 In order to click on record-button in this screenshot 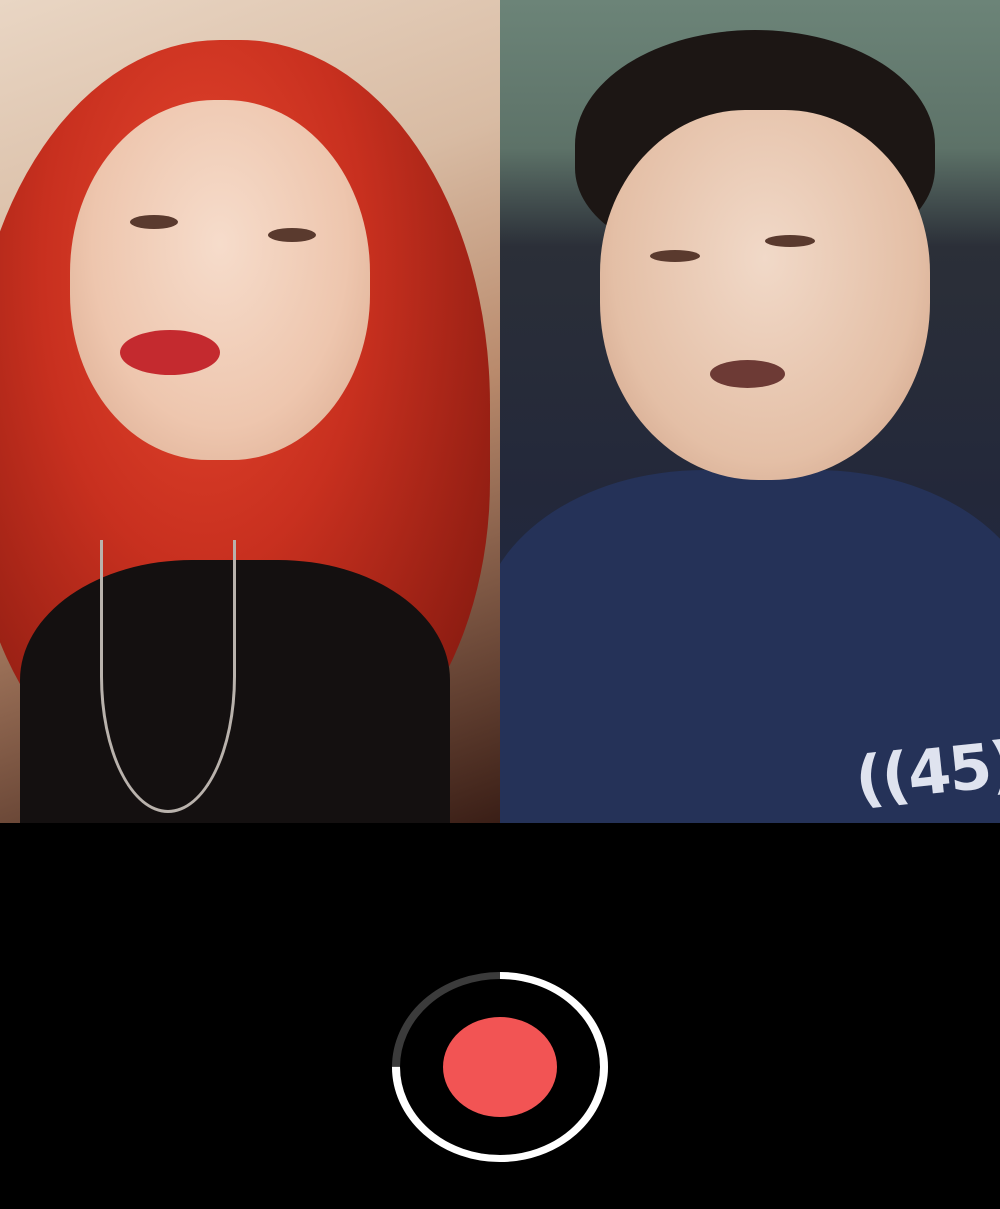, I will do `click(500, 1067)`.